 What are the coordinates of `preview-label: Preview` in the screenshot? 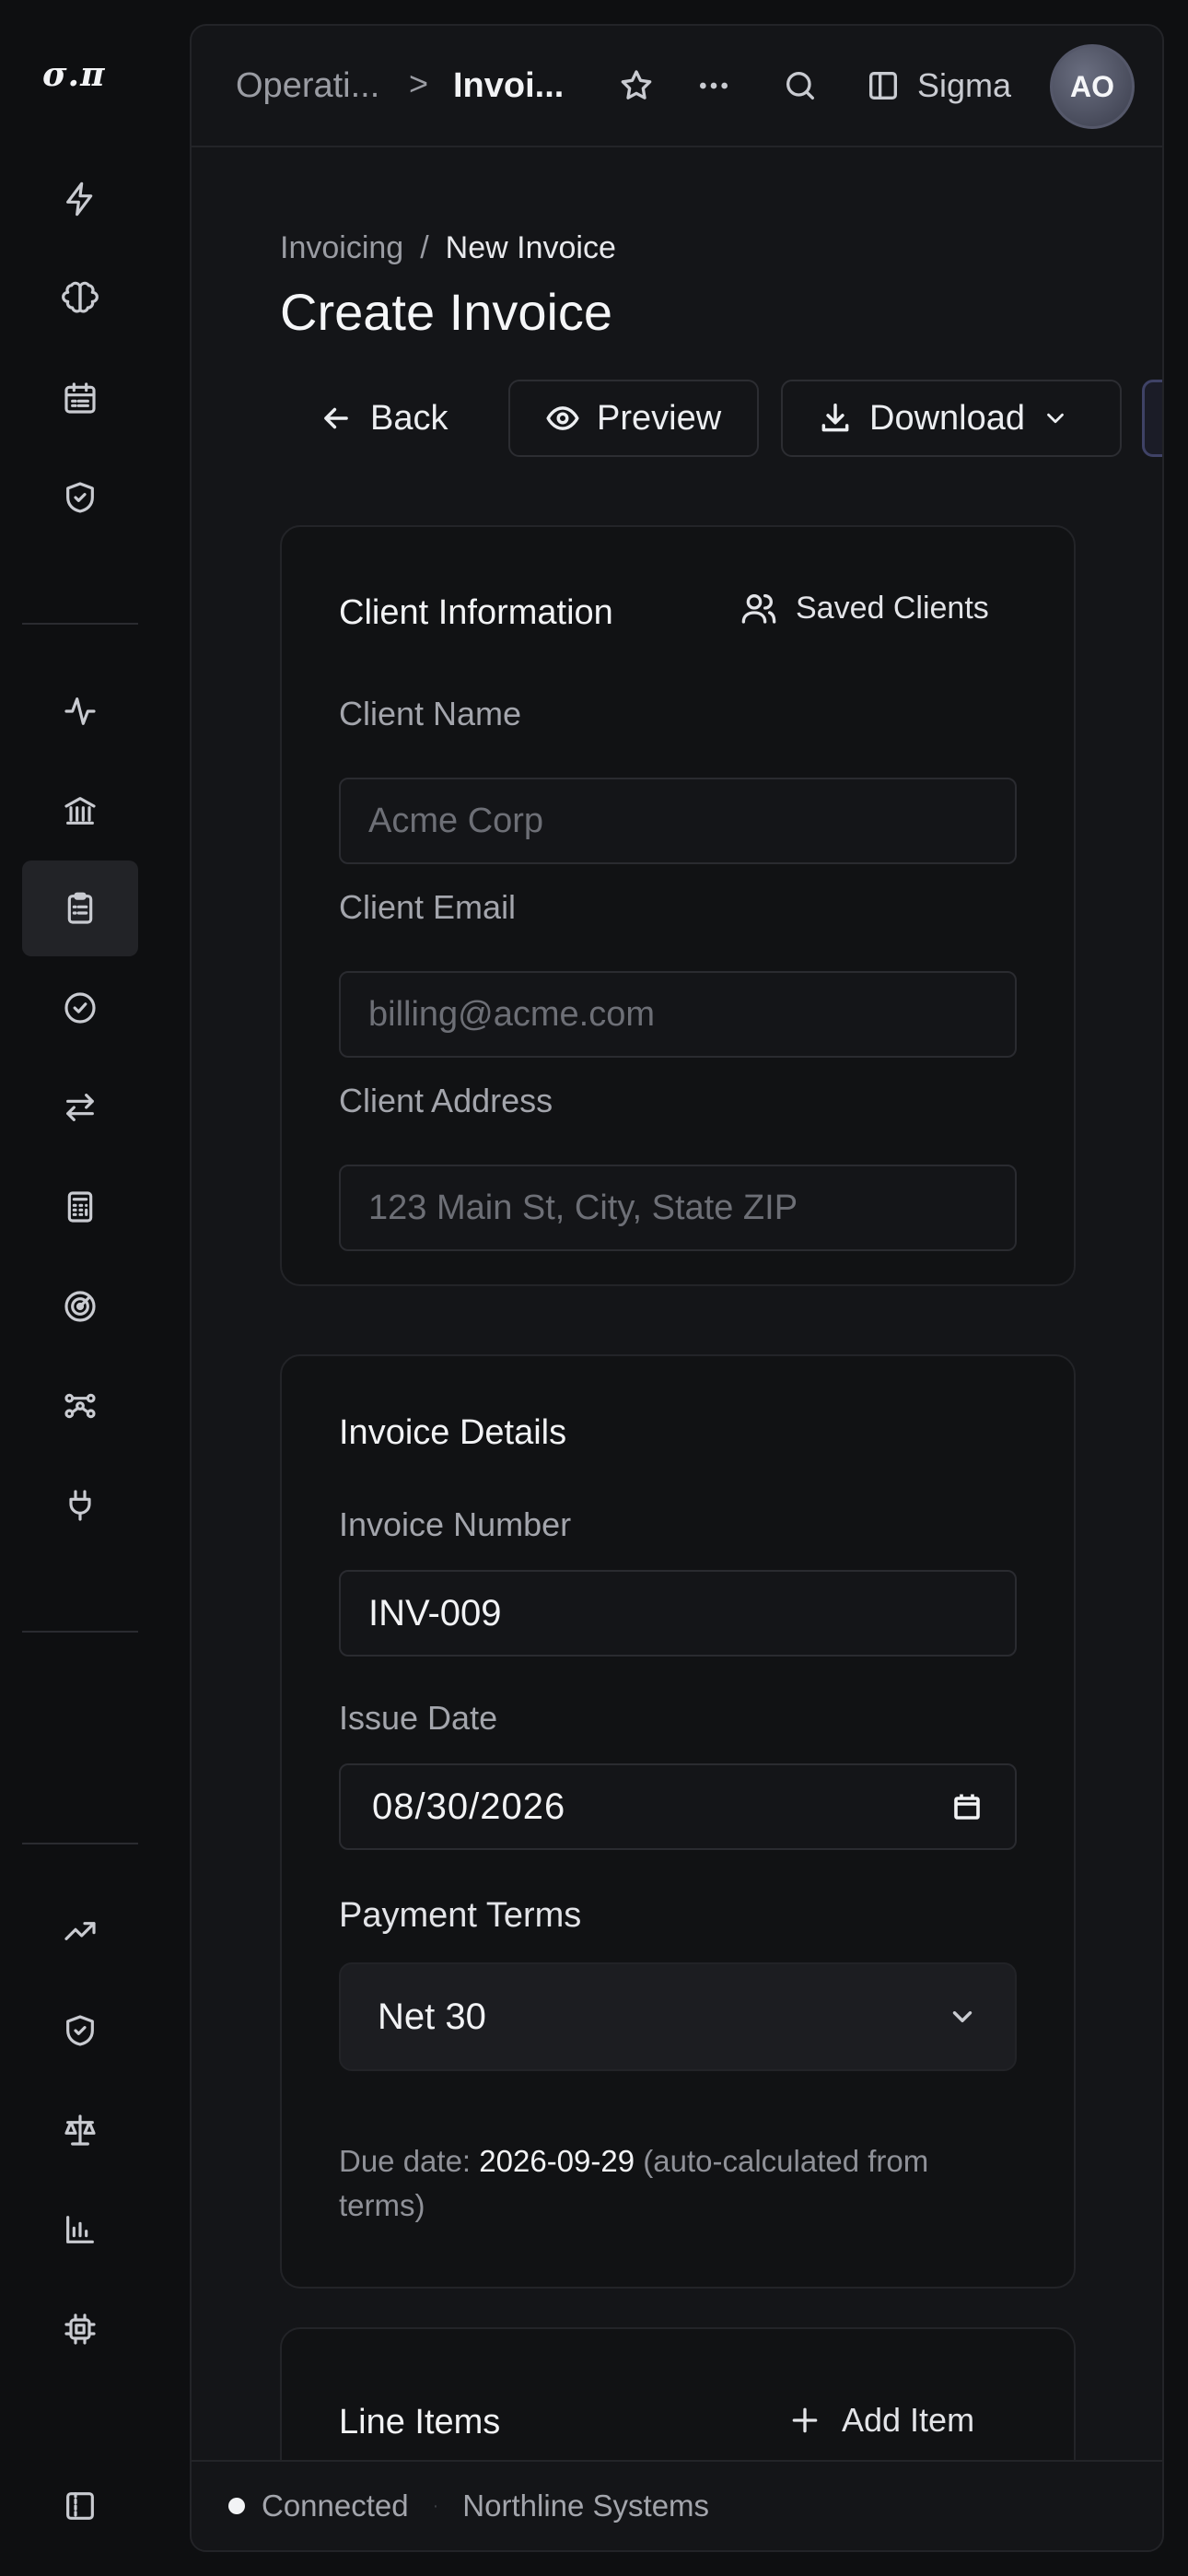 It's located at (659, 418).